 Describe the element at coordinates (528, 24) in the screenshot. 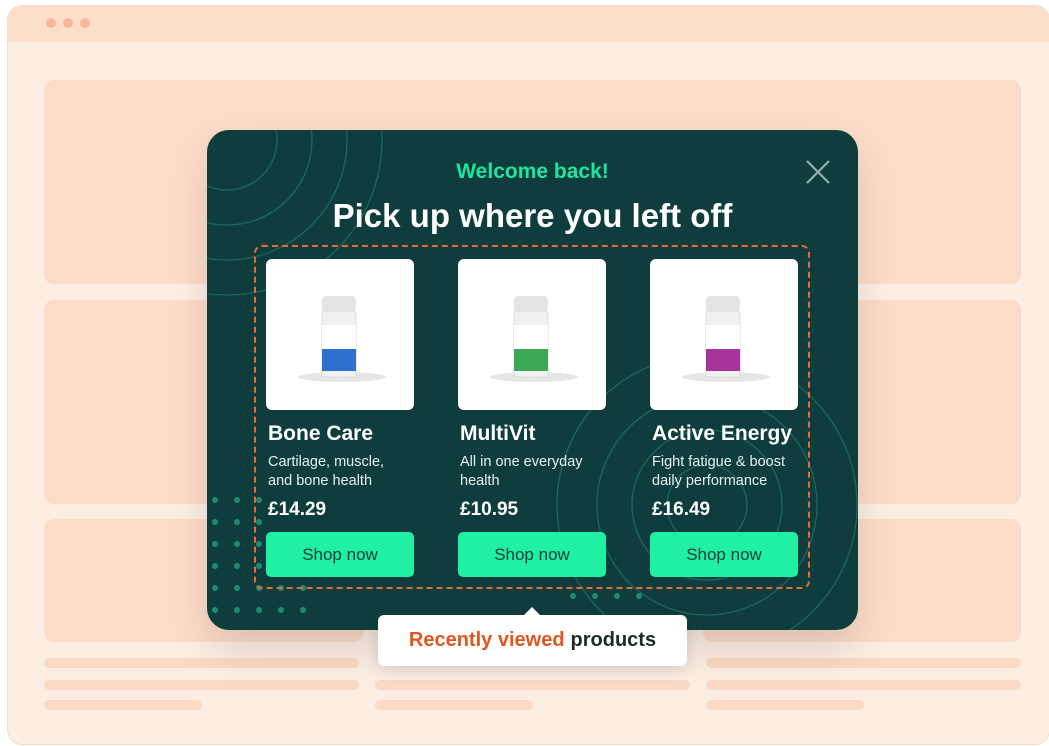

I see `title-bar` at that location.